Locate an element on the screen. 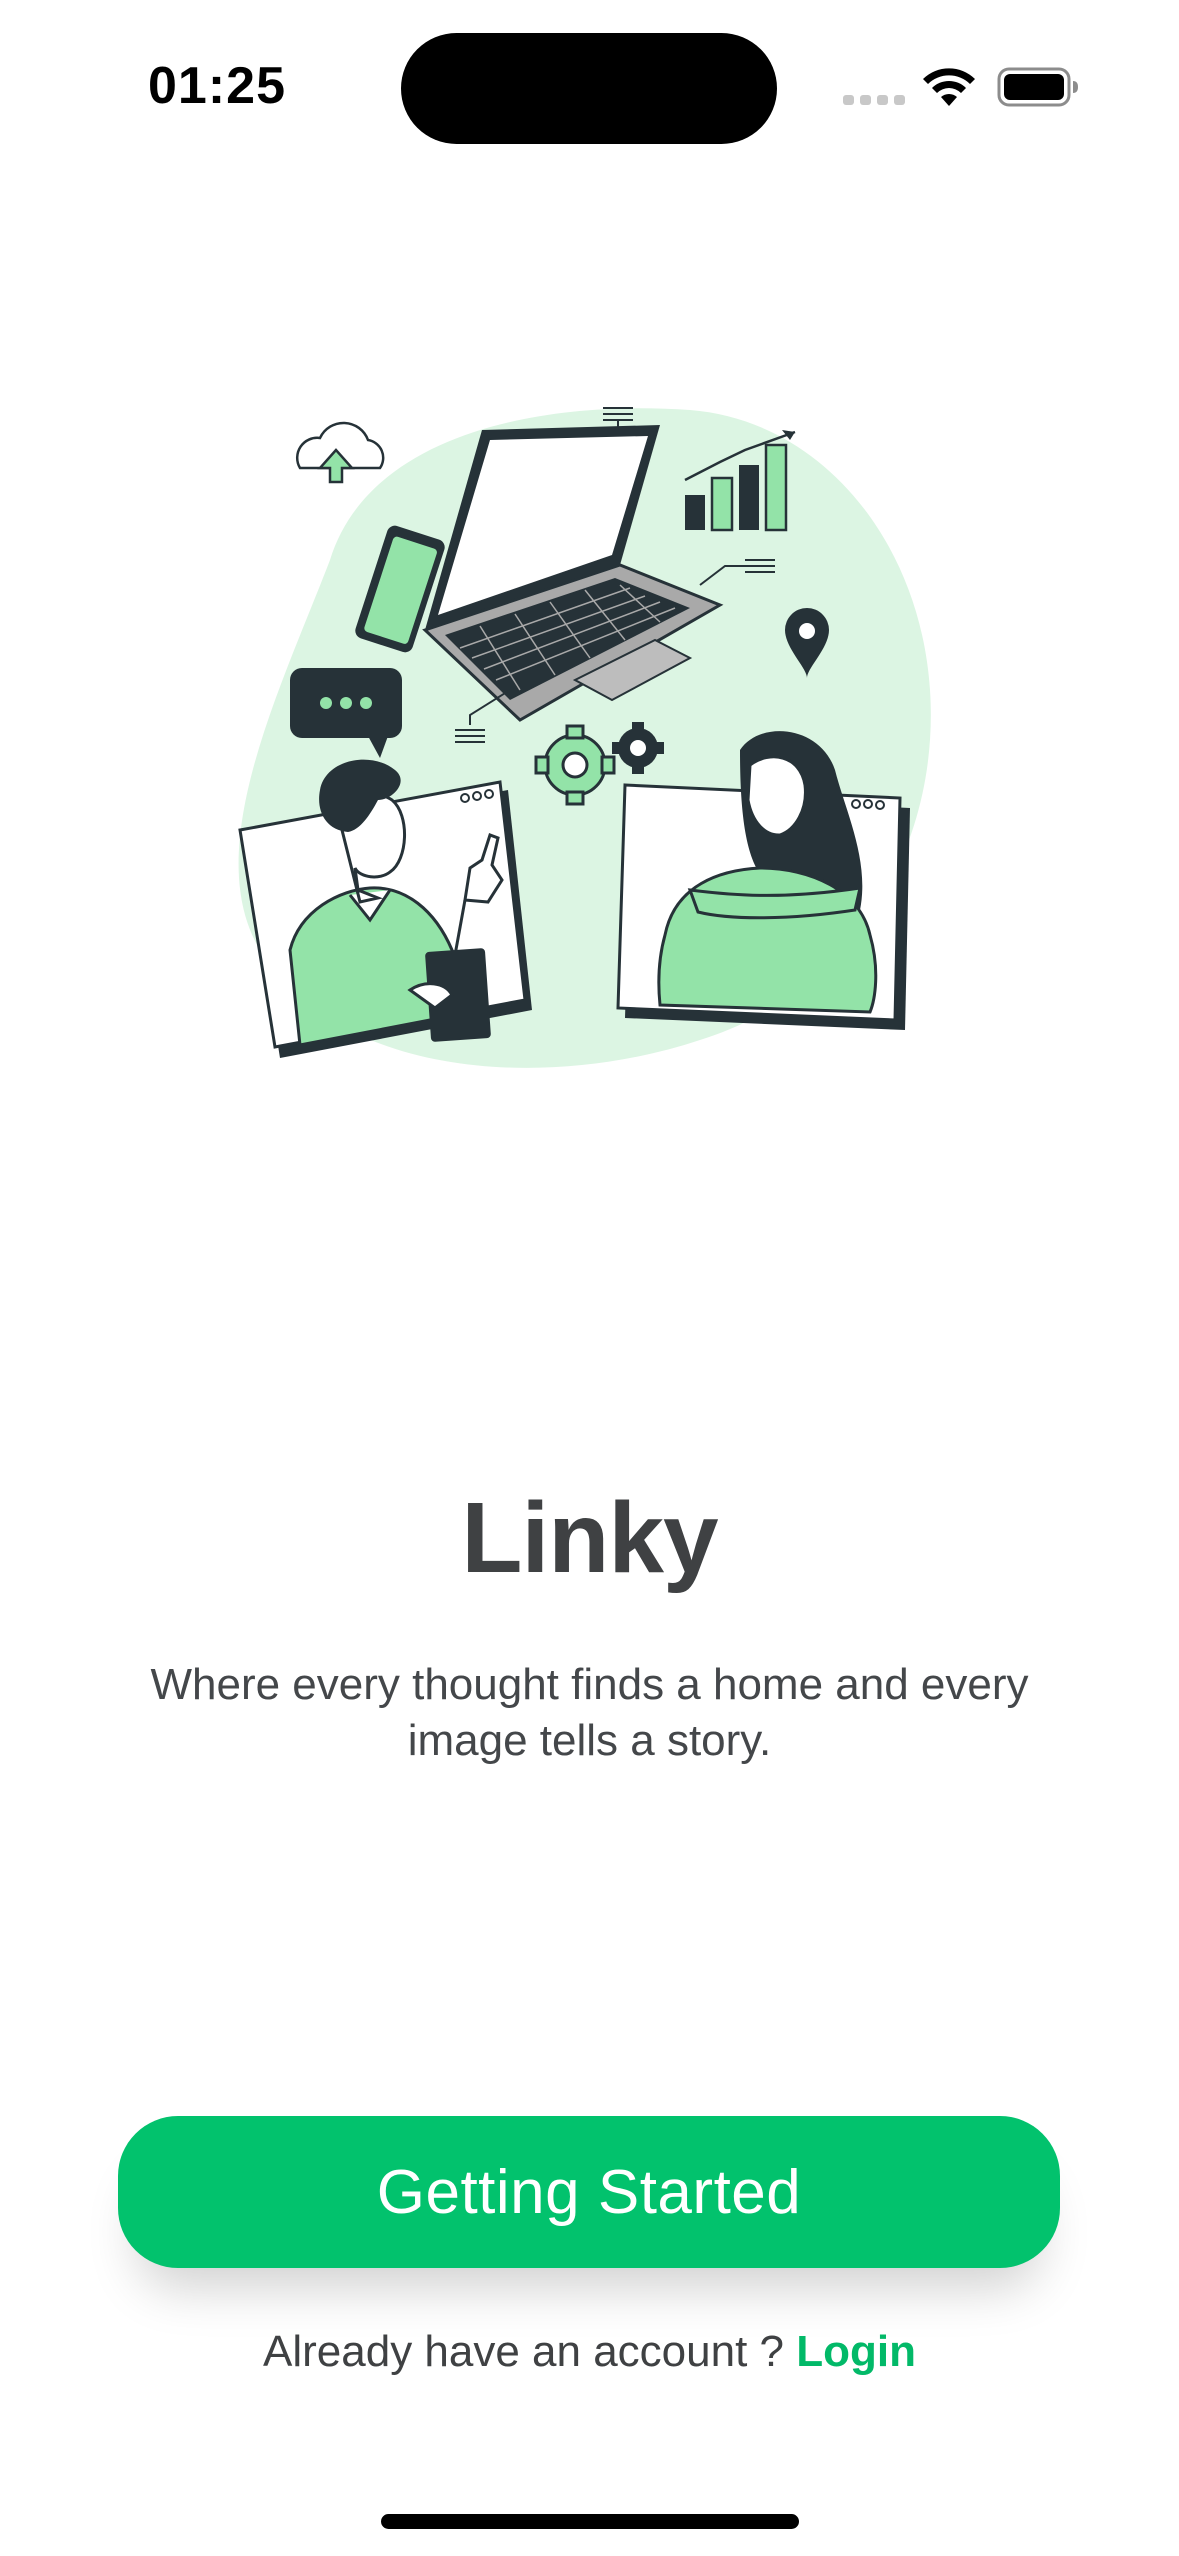  app-title: Linky is located at coordinates (589, 1538).